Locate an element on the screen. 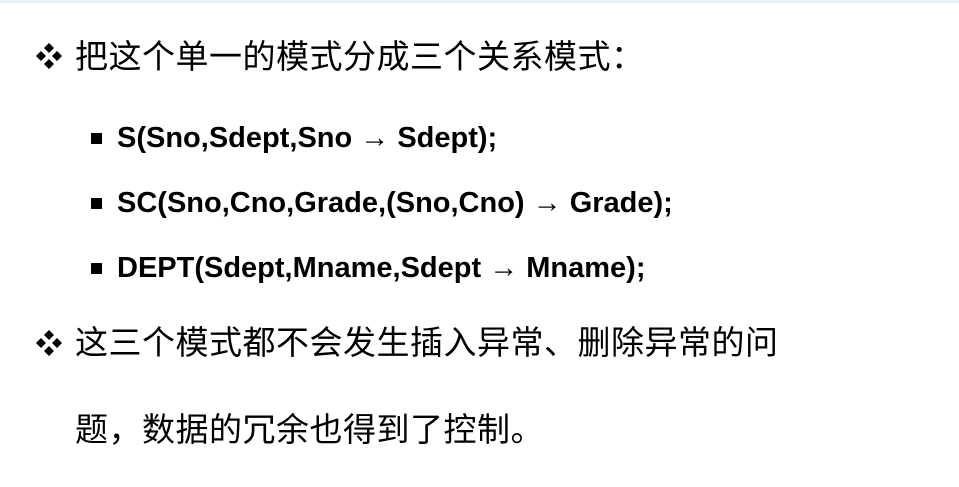 This screenshot has height=487, width=959. sub-item-1-text: S(Sno,Sdept,Sno → Sdept); is located at coordinates (307, 138).